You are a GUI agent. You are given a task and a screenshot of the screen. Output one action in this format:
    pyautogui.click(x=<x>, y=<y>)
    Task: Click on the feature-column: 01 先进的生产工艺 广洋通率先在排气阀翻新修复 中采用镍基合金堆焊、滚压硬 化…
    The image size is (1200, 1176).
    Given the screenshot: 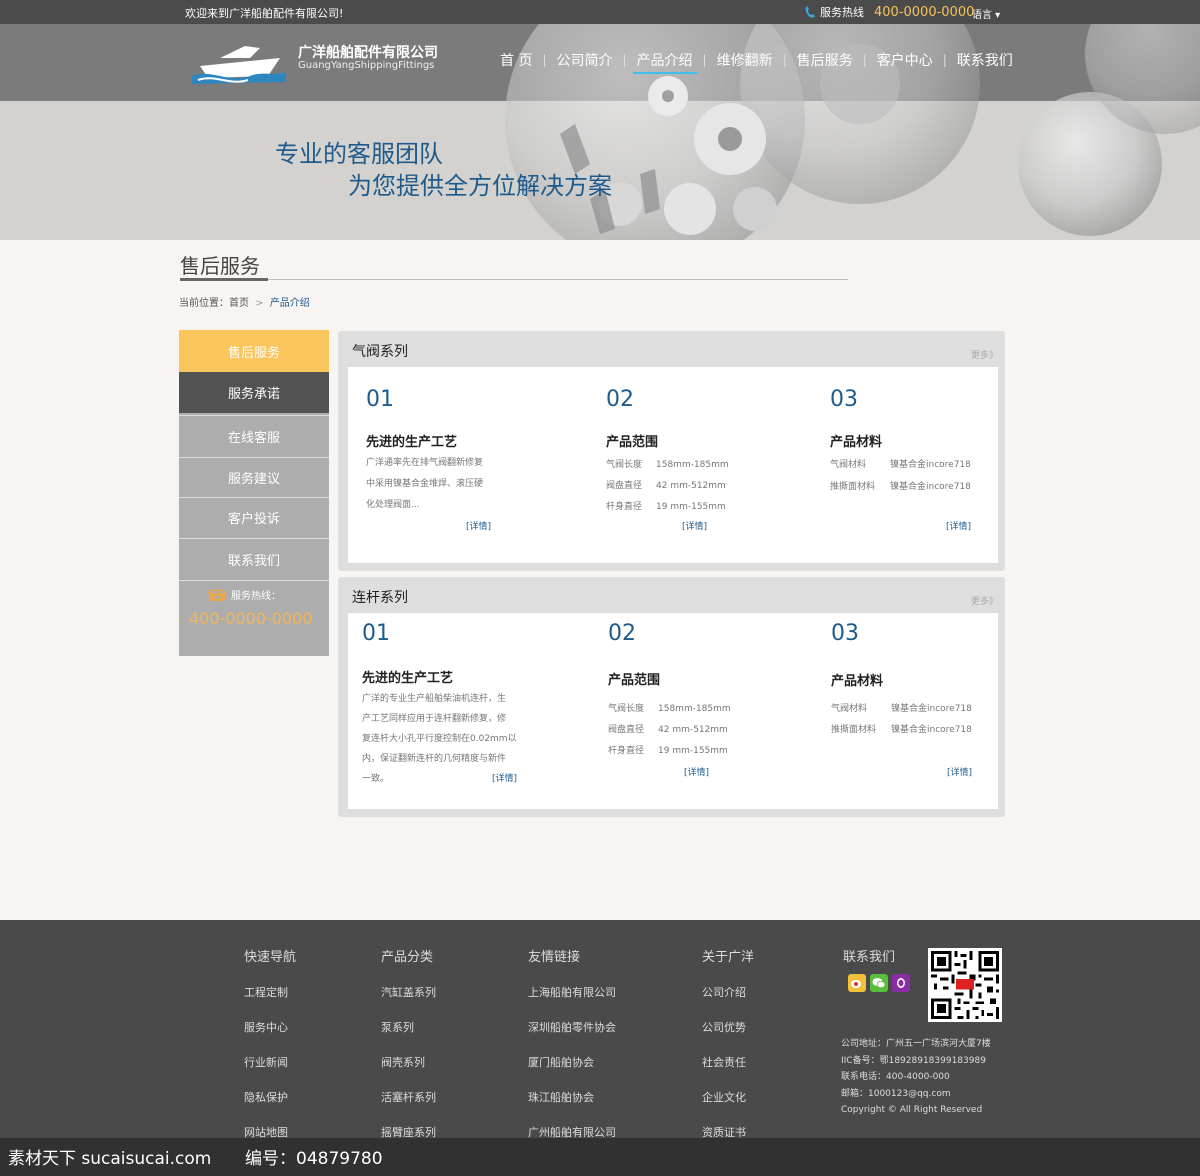 What is the action you would take?
    pyautogui.click(x=428, y=459)
    